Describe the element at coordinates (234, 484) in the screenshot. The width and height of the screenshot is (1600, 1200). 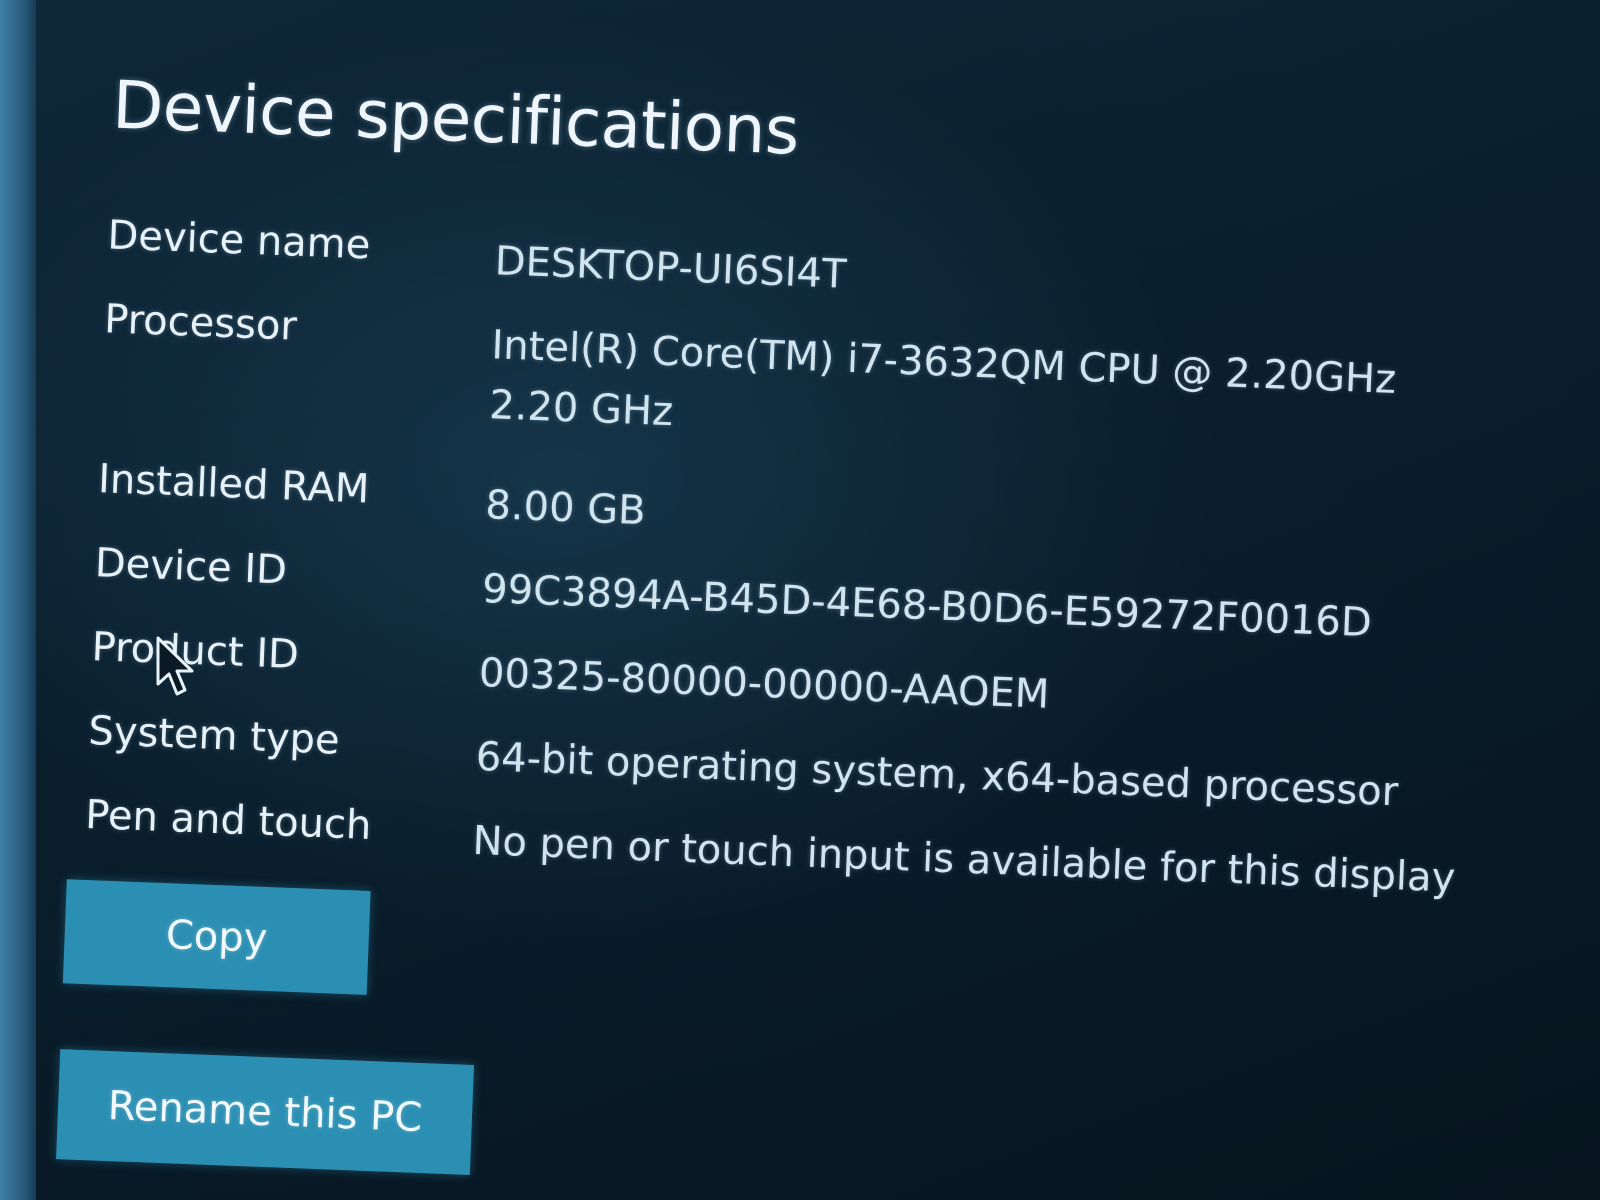
I see `spec-label: Installed RAM` at that location.